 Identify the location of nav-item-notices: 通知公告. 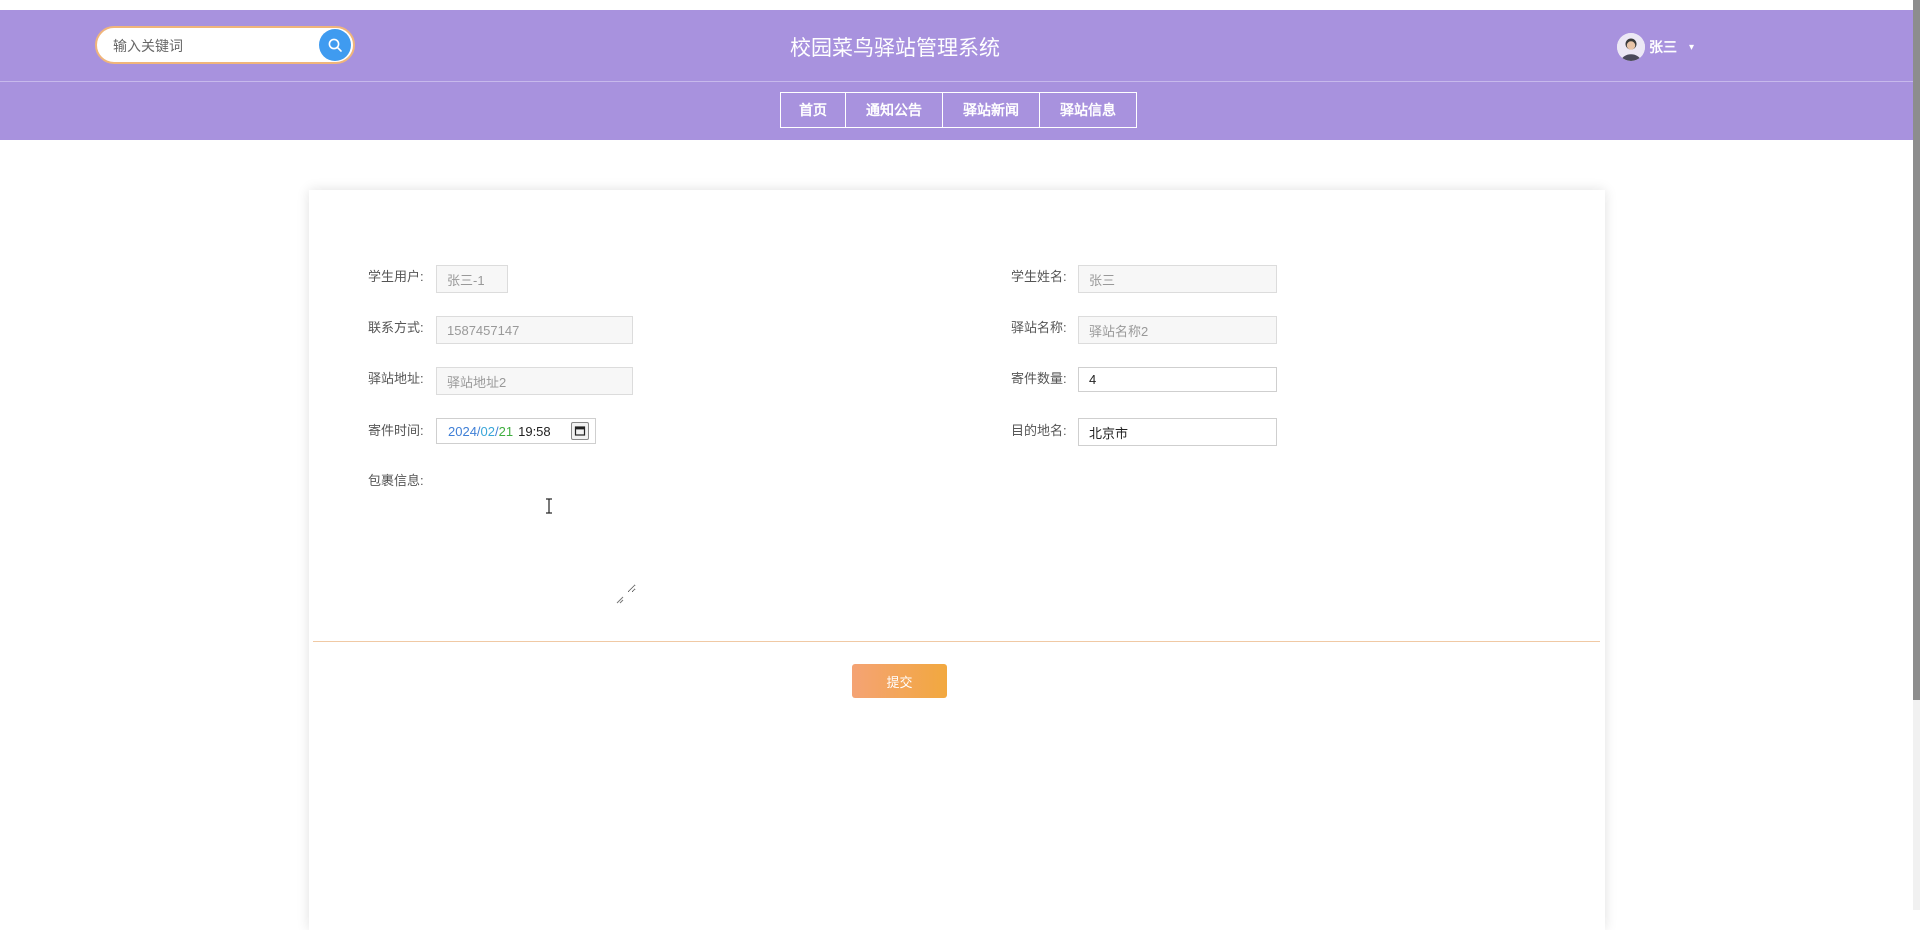
(894, 110).